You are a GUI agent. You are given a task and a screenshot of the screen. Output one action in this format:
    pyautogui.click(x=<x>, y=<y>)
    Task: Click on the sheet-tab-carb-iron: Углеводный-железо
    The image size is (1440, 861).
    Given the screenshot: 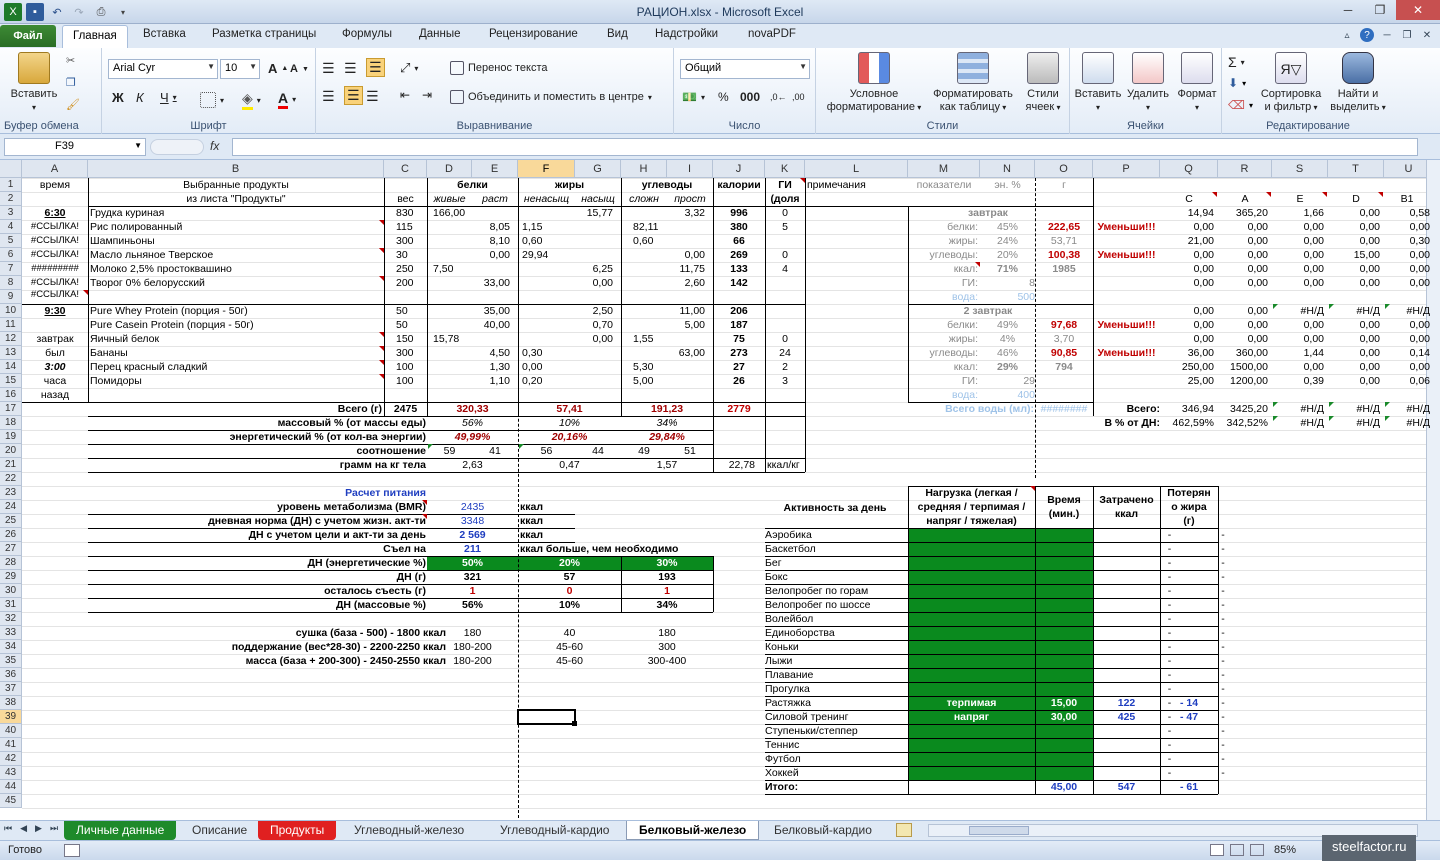 What is the action you would take?
    pyautogui.click(x=409, y=830)
    